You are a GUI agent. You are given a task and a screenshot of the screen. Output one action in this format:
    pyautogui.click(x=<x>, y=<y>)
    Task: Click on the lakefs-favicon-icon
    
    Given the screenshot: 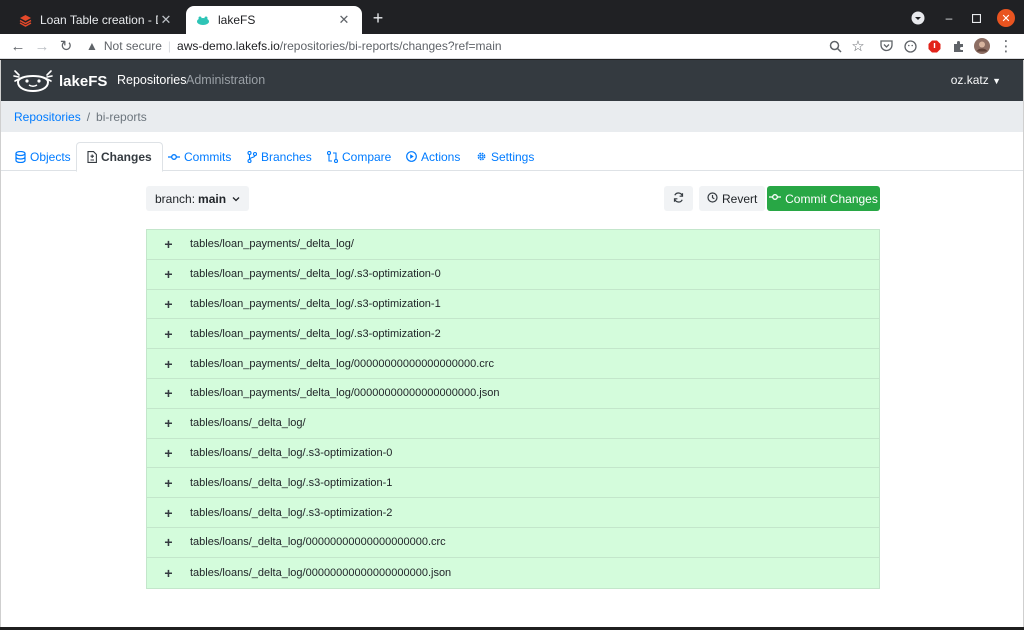 What is the action you would take?
    pyautogui.click(x=203, y=20)
    